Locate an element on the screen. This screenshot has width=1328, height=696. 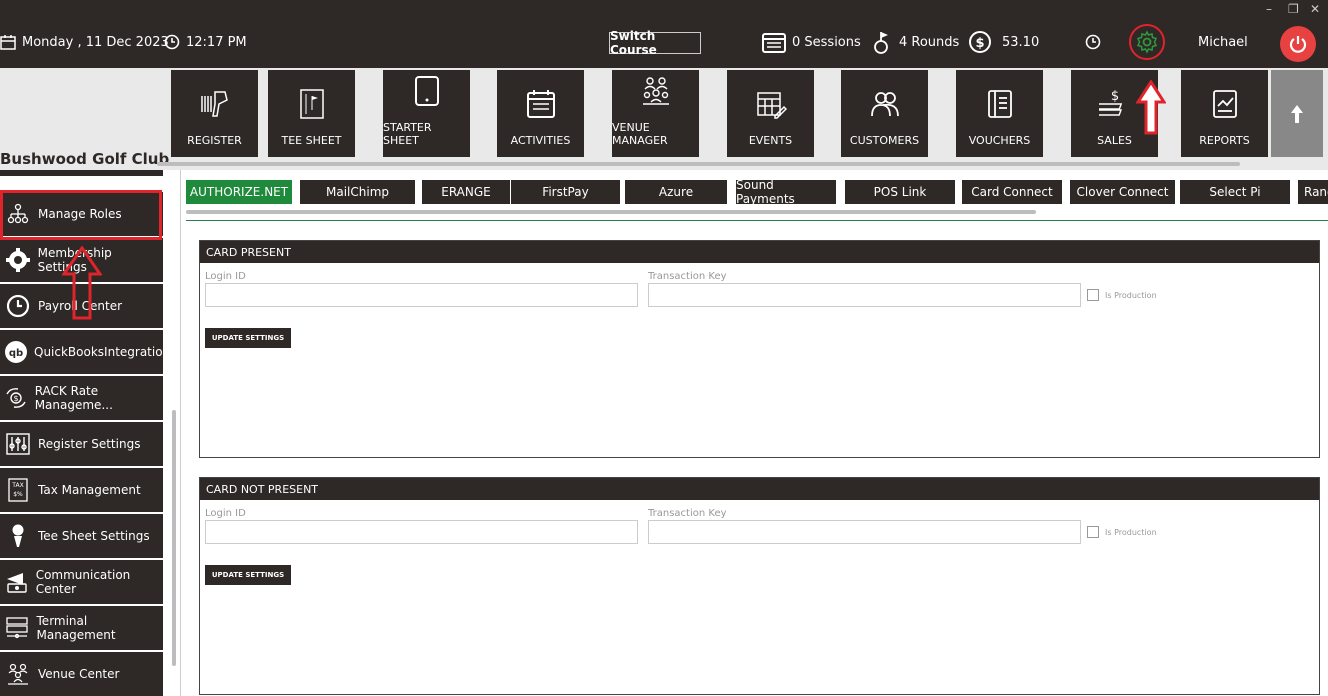
sidebar-item-communication-center: Communication Center is located at coordinates (81, 582).